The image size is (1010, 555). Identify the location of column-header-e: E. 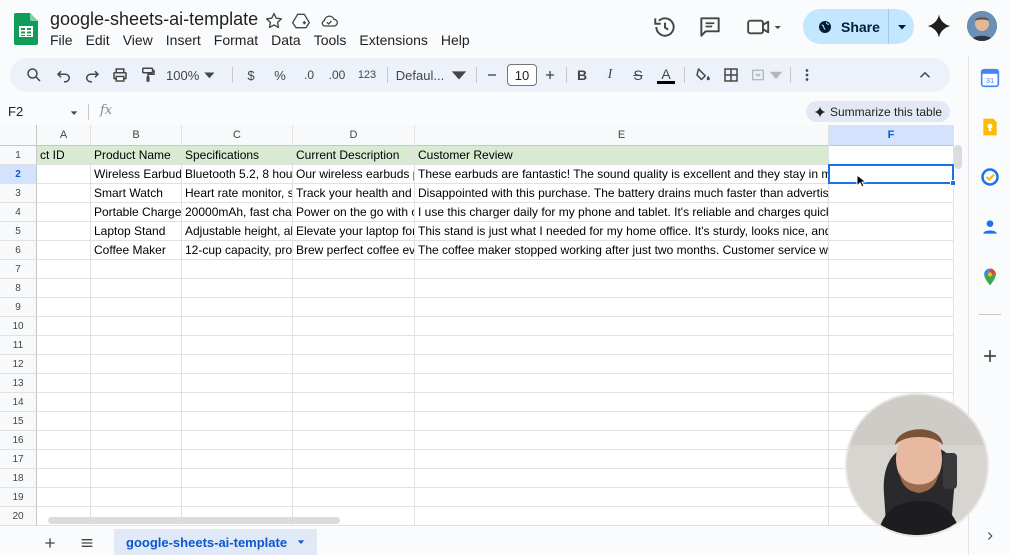
(622, 135).